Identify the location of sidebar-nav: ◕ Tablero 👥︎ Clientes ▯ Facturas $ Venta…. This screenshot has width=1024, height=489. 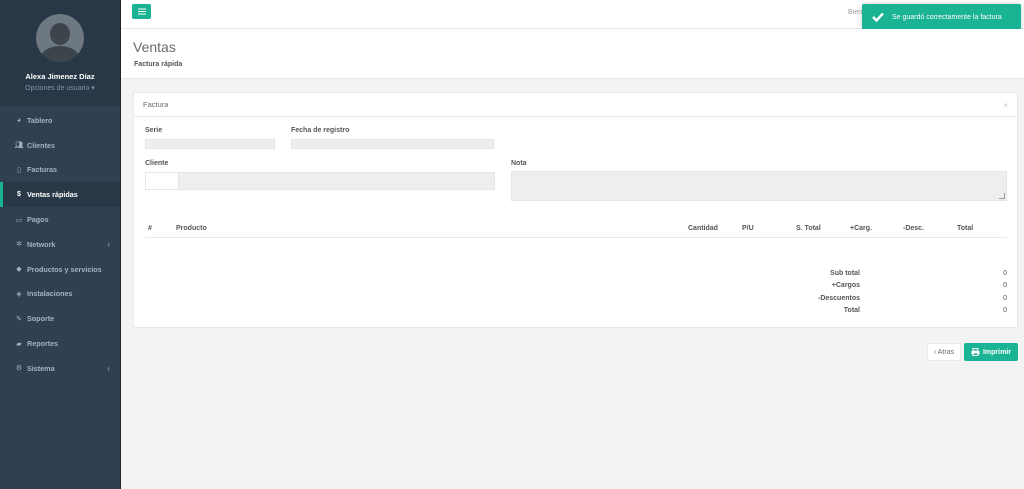
(60, 244).